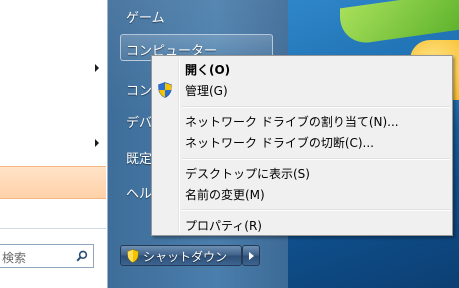  What do you see at coordinates (139, 192) in the screenshot?
I see `menu-item-help: ヘル` at bounding box center [139, 192].